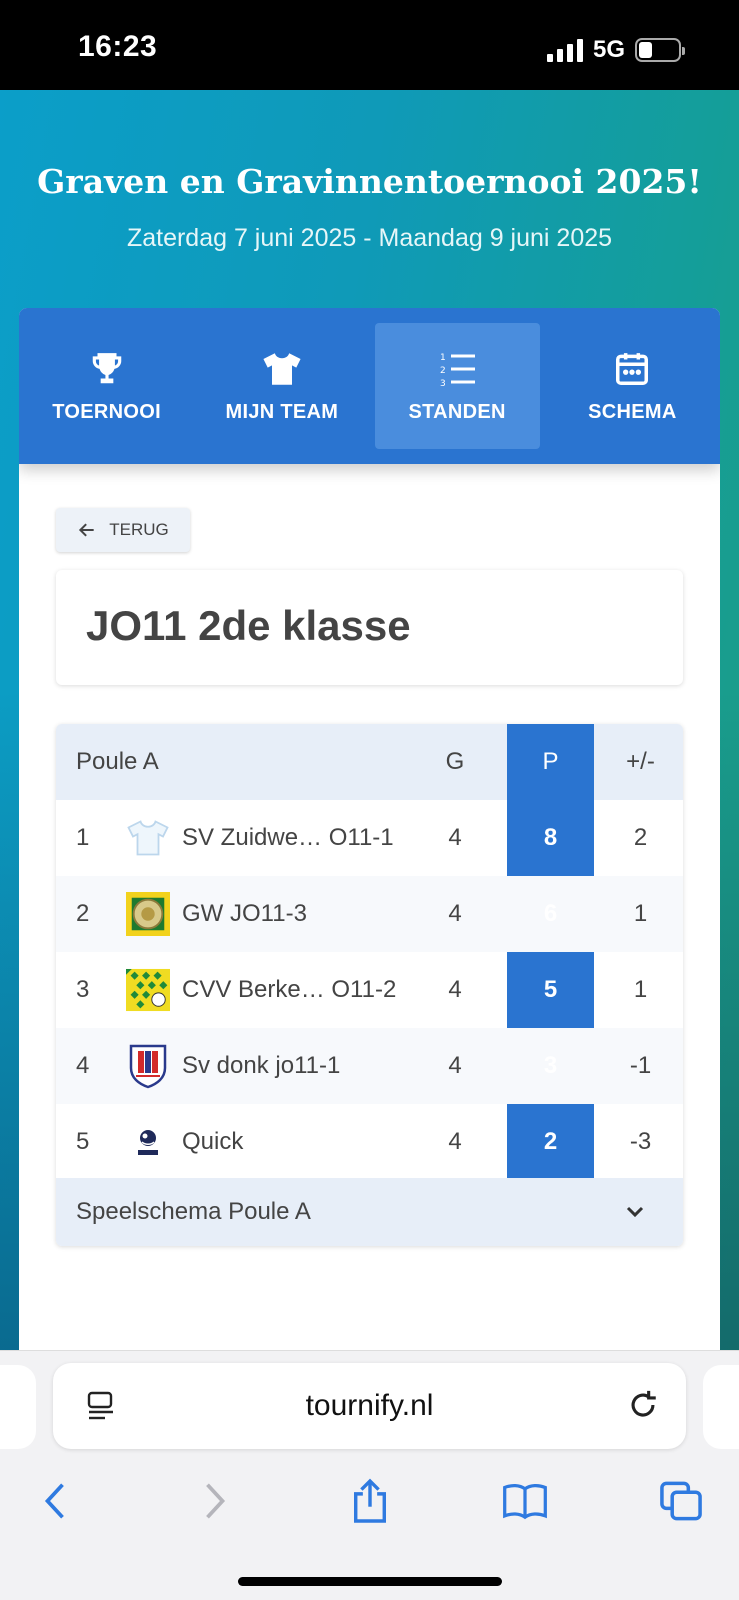 This screenshot has height=1600, width=739. I want to click on home-indicator, so click(370, 1581).